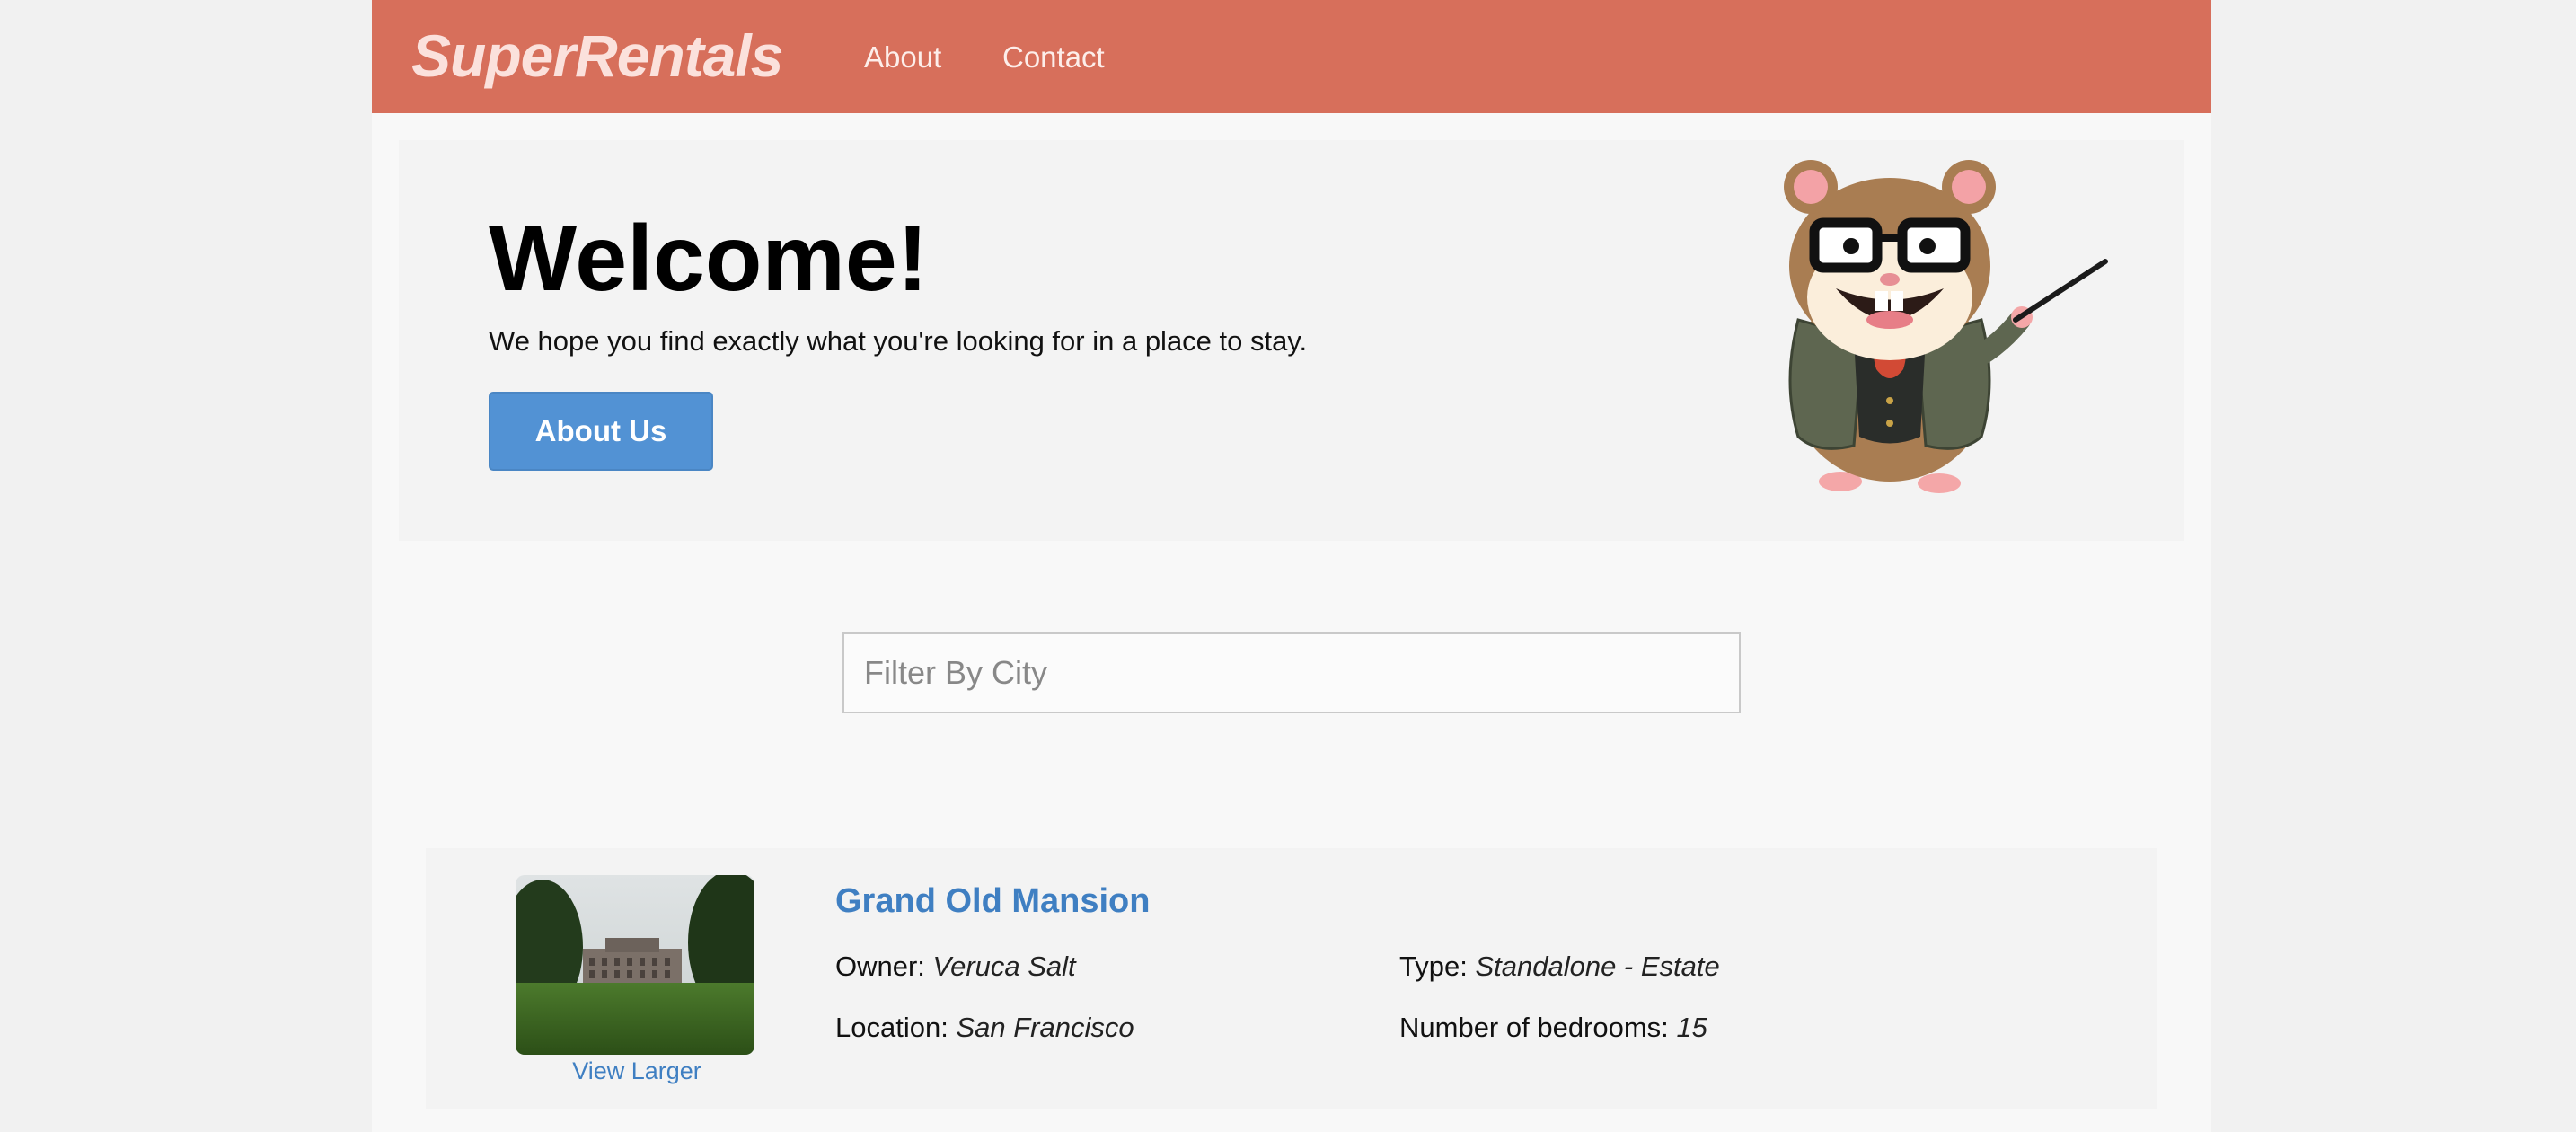 Image resolution: width=2576 pixels, height=1132 pixels. Describe the element at coordinates (880, 966) in the screenshot. I see `owner-label: Owner:` at that location.